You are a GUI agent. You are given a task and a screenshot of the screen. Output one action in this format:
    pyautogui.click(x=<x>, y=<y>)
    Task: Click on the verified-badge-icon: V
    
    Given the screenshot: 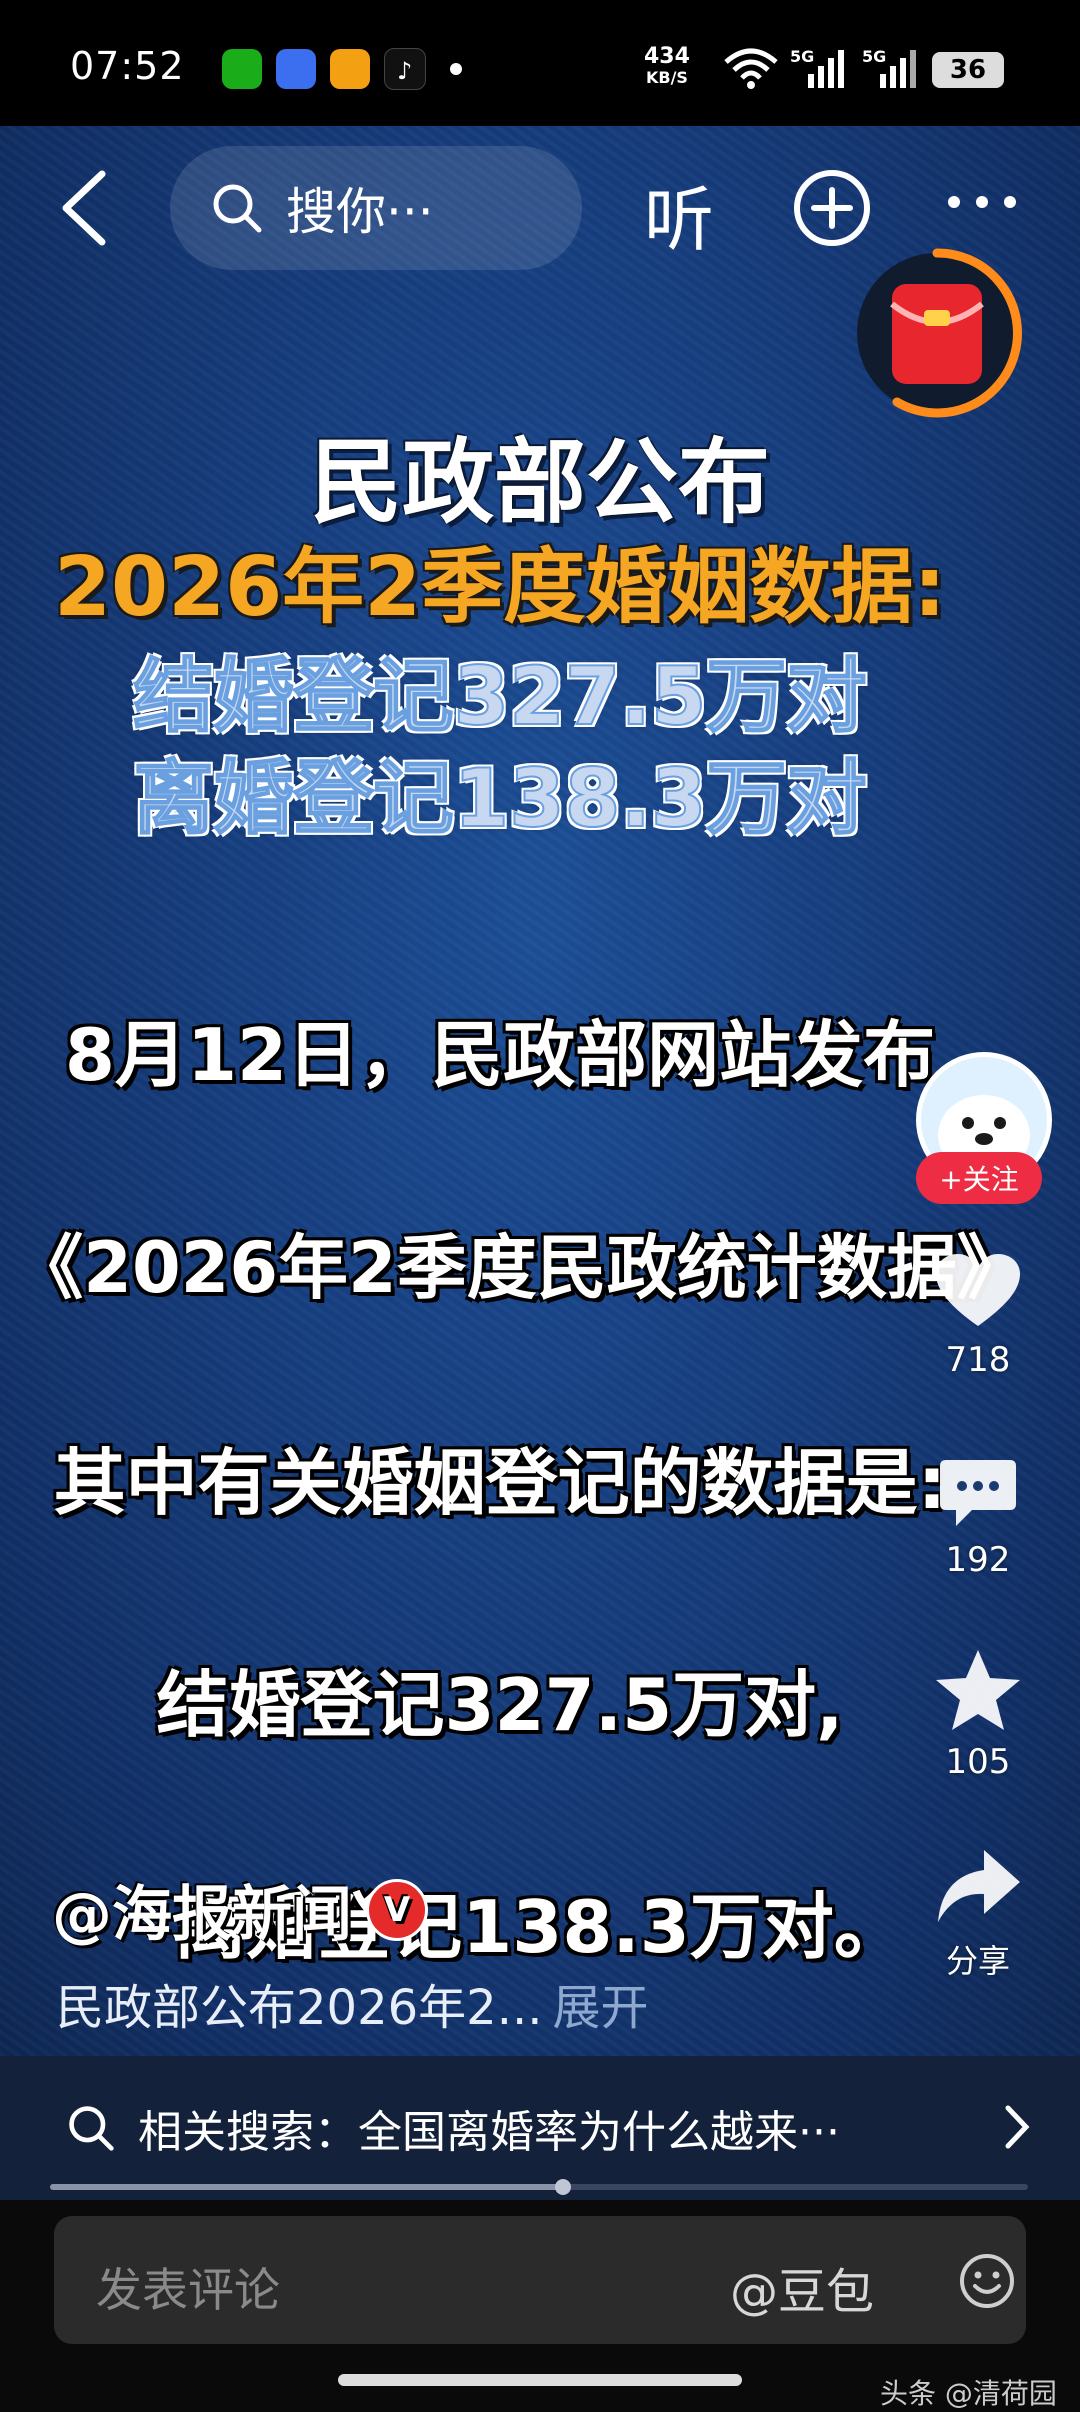 What is the action you would take?
    pyautogui.click(x=397, y=1909)
    